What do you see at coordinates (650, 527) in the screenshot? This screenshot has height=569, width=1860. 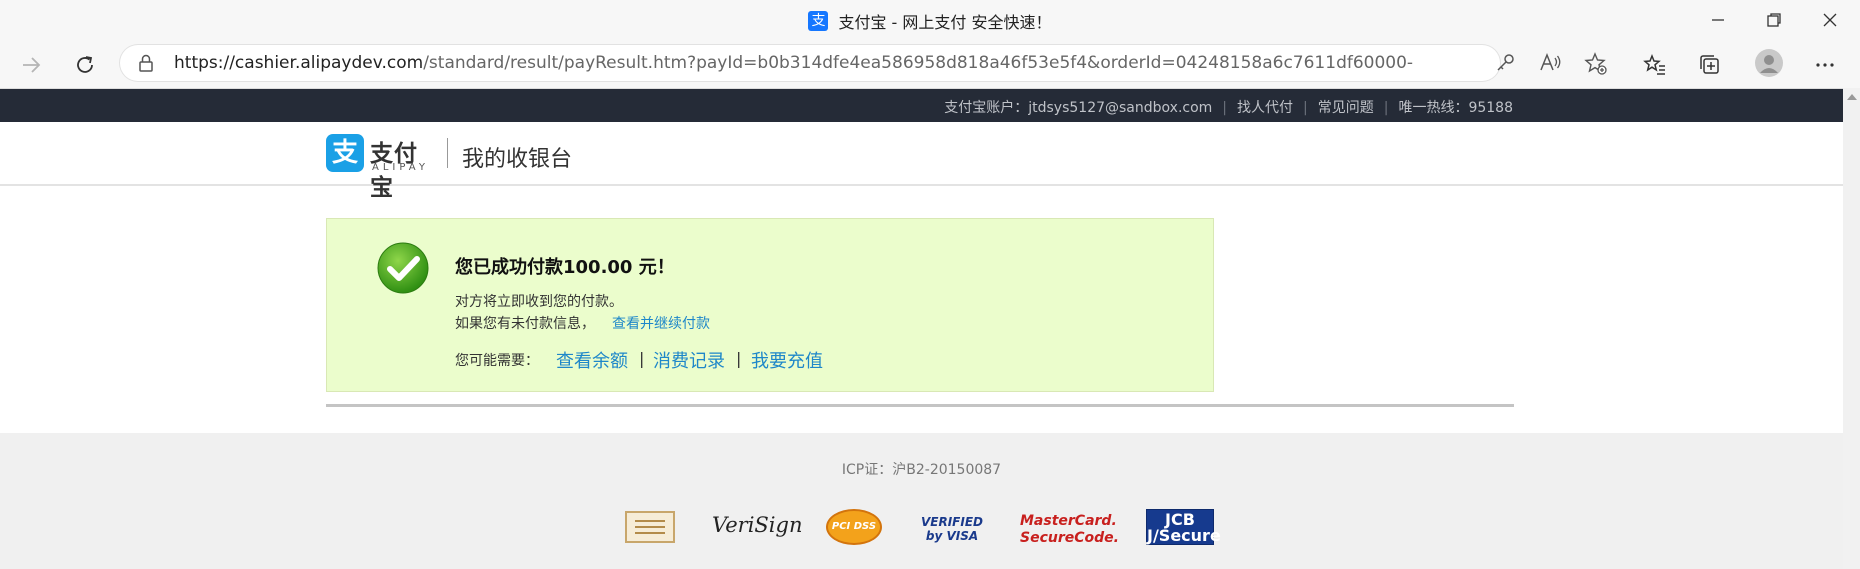 I see `business-license-badge-icon` at bounding box center [650, 527].